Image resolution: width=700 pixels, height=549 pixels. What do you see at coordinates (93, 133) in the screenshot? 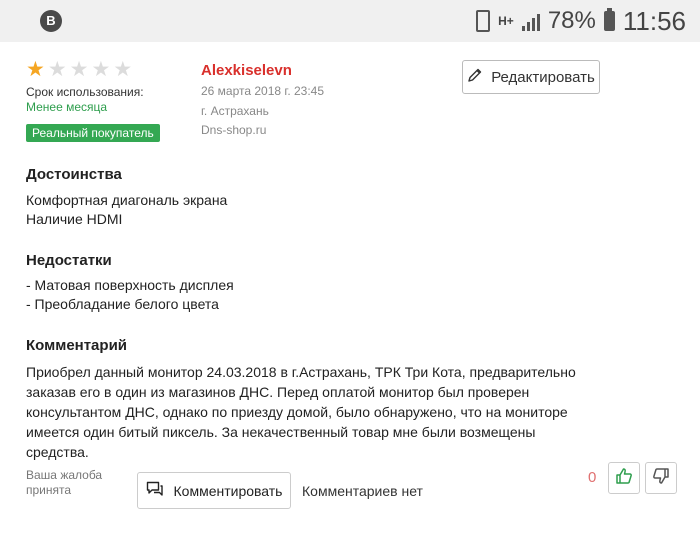
I see `verified-buyer-badge: Реальный покупатель` at bounding box center [93, 133].